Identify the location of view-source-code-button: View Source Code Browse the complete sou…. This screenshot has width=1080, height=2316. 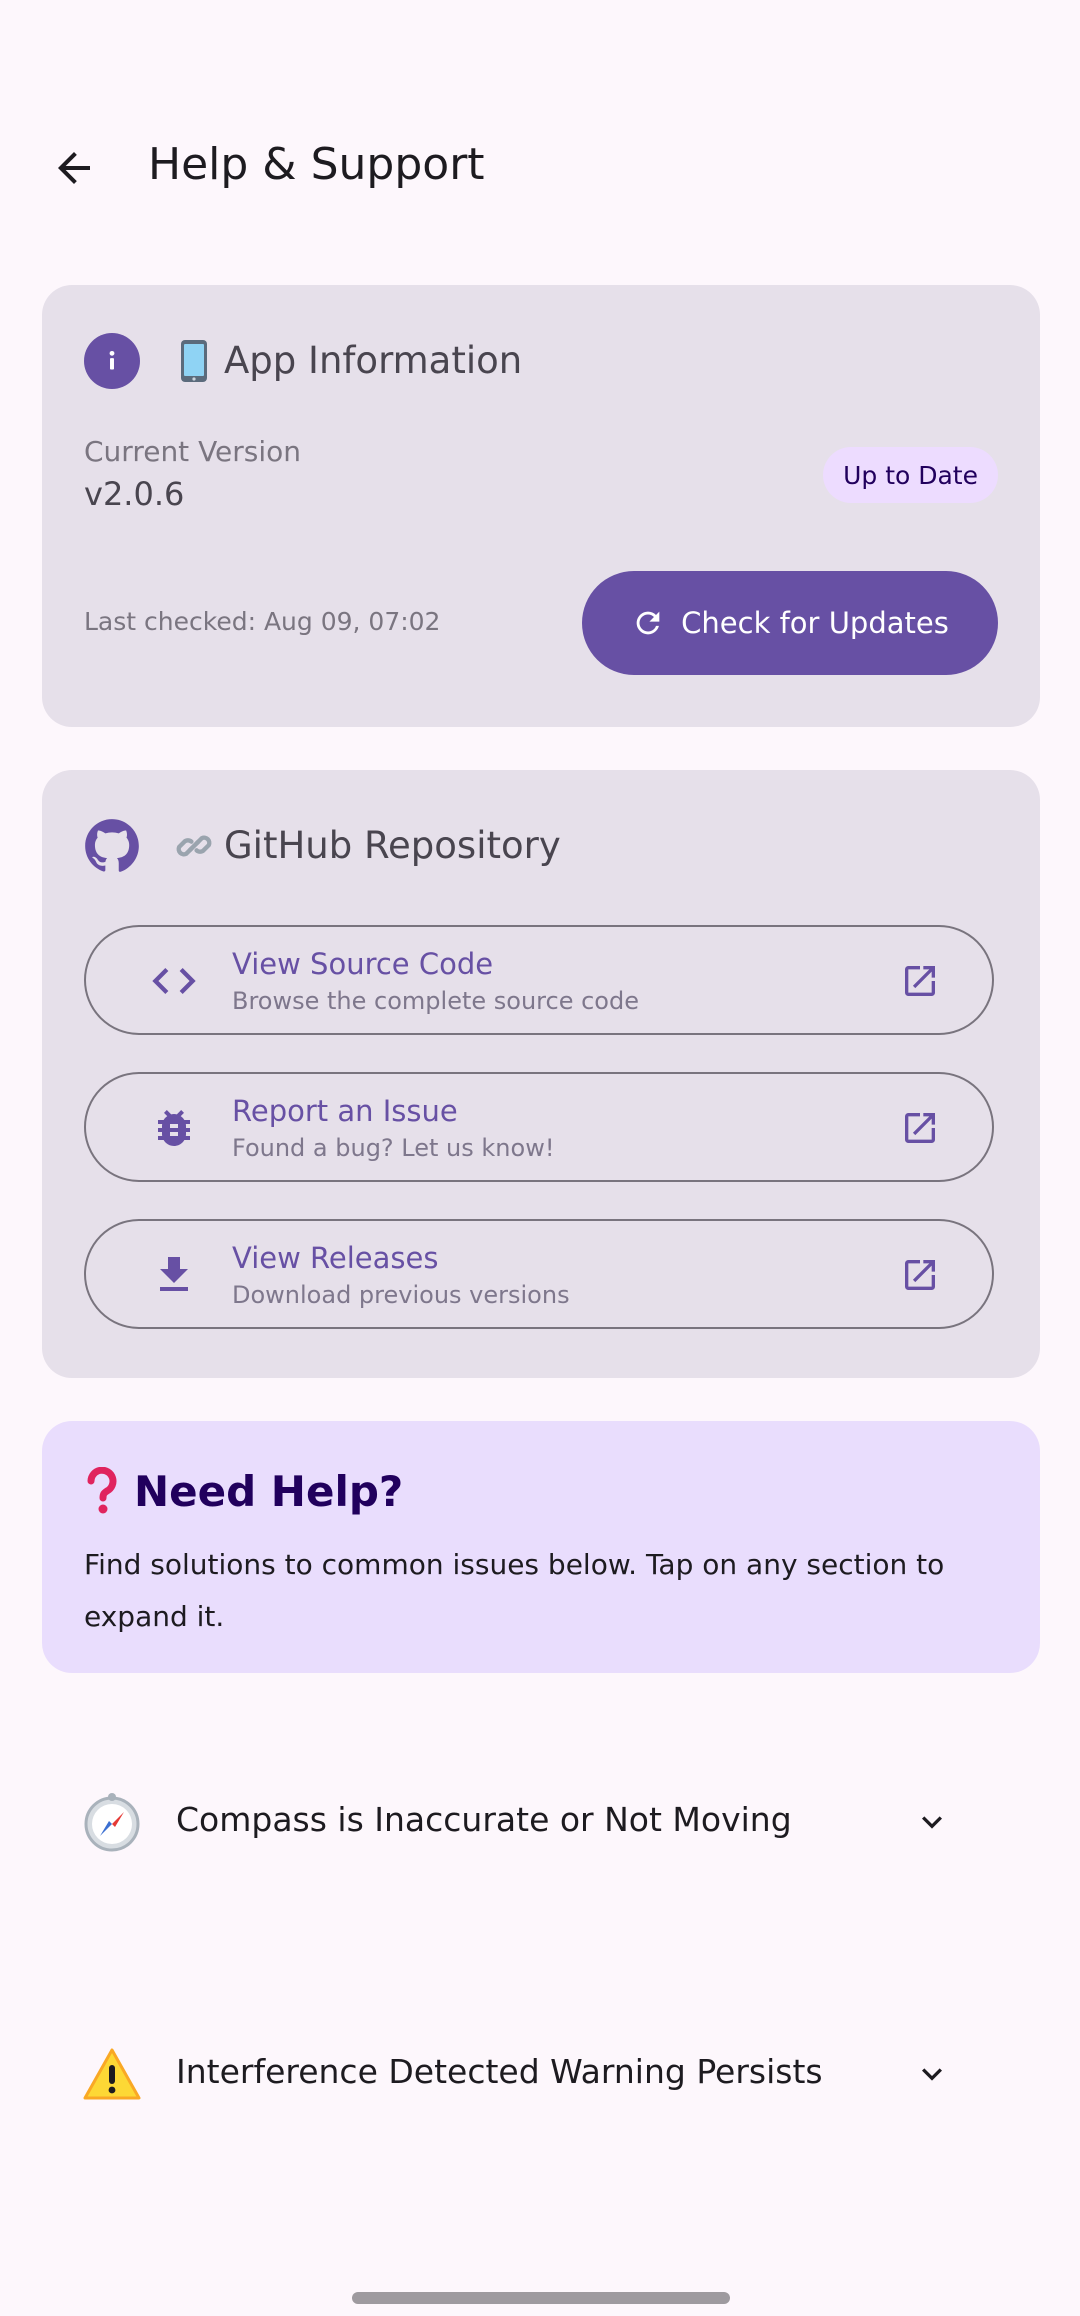
(539, 980).